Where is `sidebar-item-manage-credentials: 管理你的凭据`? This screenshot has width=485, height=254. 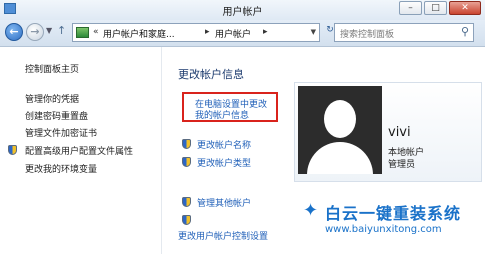 sidebar-item-manage-credentials: 管理你的凭据 is located at coordinates (52, 98).